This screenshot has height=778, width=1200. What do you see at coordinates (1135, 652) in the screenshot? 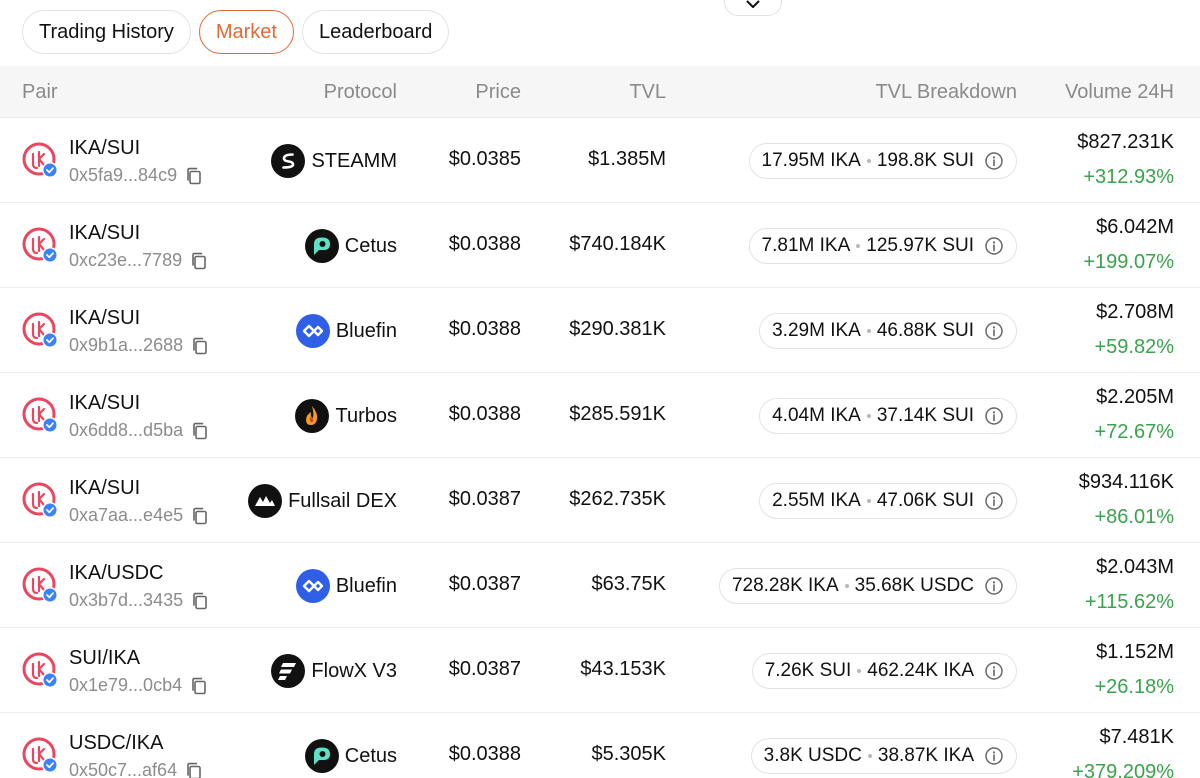
I see `volume-24h: $1.152M` at bounding box center [1135, 652].